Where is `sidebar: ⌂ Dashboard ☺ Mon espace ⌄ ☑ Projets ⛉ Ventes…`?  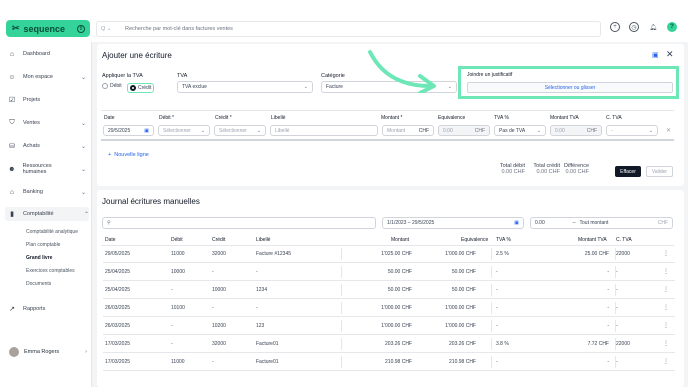 sidebar: ⌂ Dashboard ☺ Mon espace ⌄ ☑ Projets ⛉ Ventes… is located at coordinates (46, 214).